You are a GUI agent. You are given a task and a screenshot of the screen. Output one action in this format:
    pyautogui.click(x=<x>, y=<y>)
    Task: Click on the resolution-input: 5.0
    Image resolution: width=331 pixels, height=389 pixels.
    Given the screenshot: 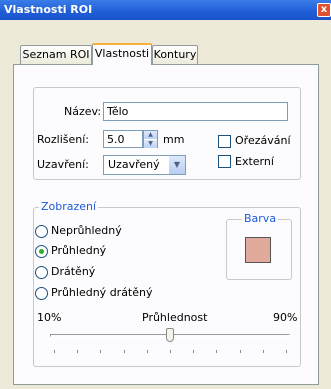 What is the action you would take?
    pyautogui.click(x=123, y=139)
    